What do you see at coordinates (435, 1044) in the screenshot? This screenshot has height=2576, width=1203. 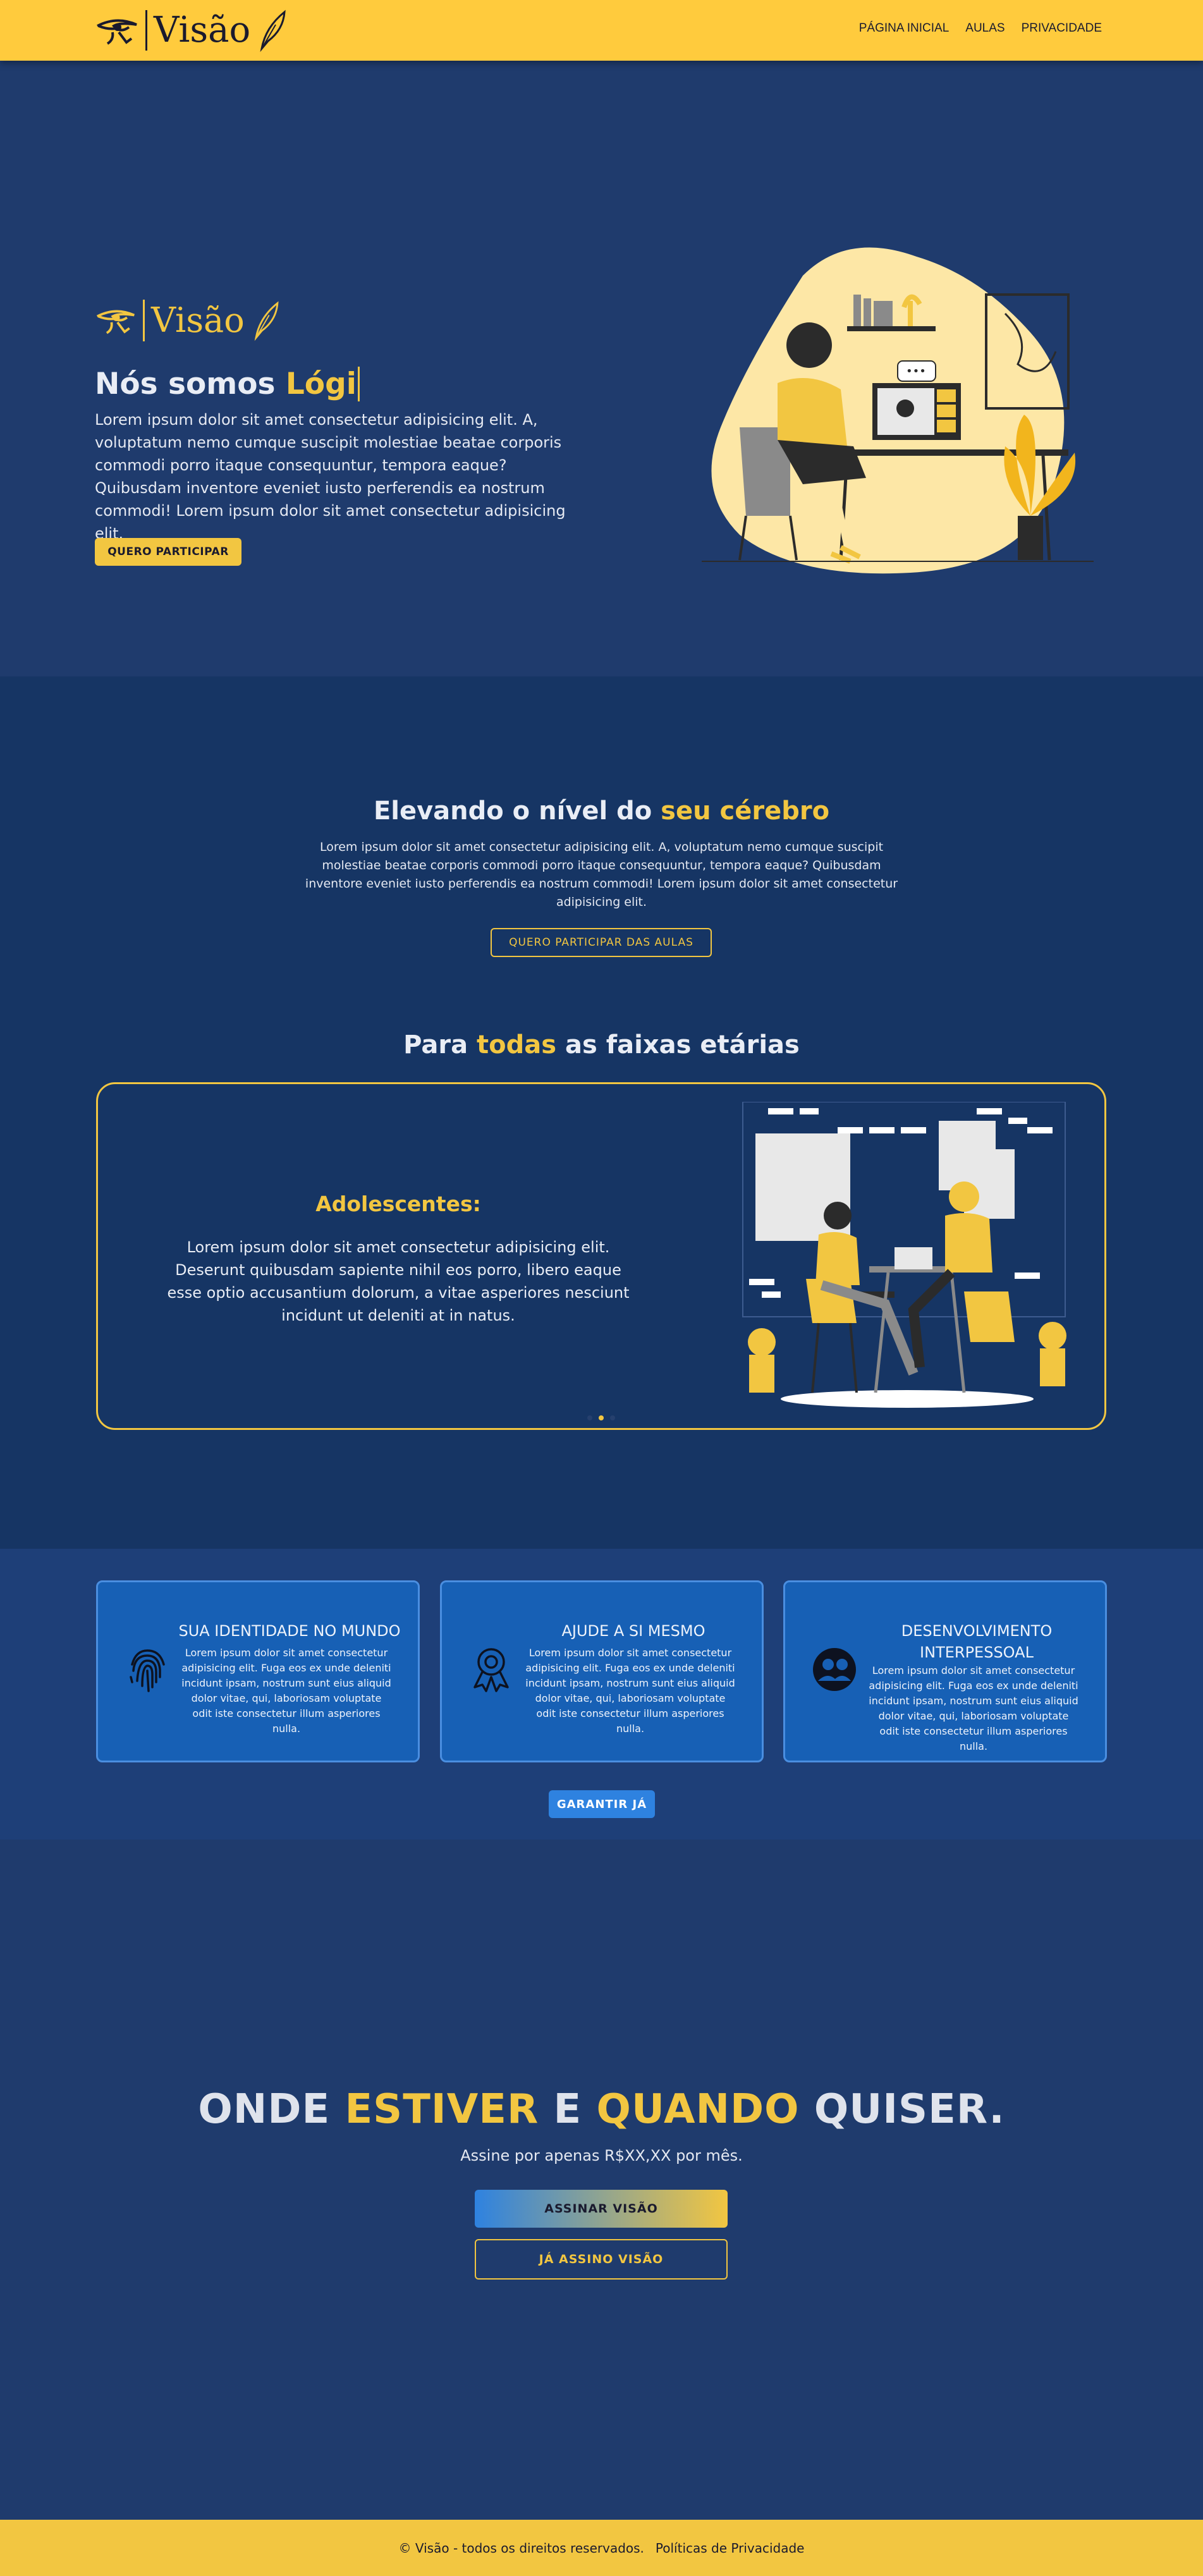 I see `ages-title-prefix: Para` at bounding box center [435, 1044].